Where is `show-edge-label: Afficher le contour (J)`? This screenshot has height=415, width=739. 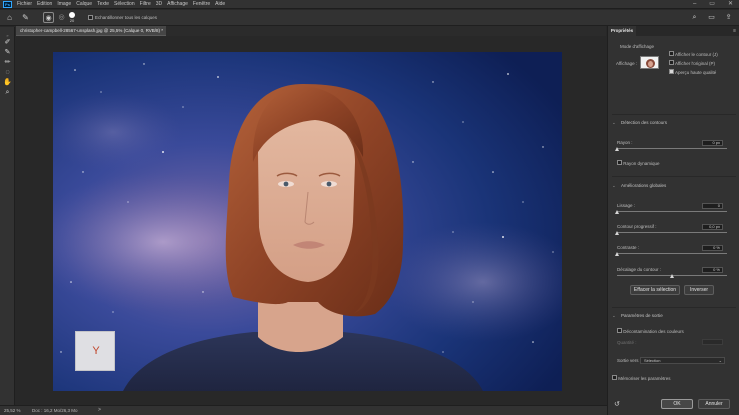
show-edge-label: Afficher le contour (J) is located at coordinates (696, 54).